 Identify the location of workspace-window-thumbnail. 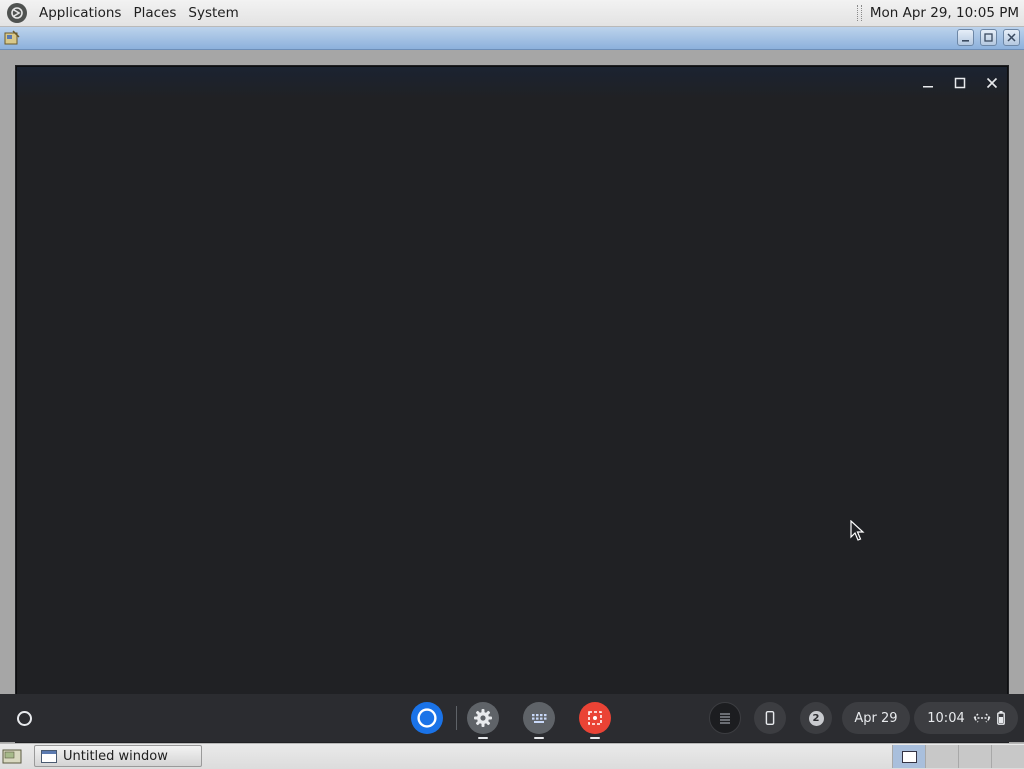
(909, 756).